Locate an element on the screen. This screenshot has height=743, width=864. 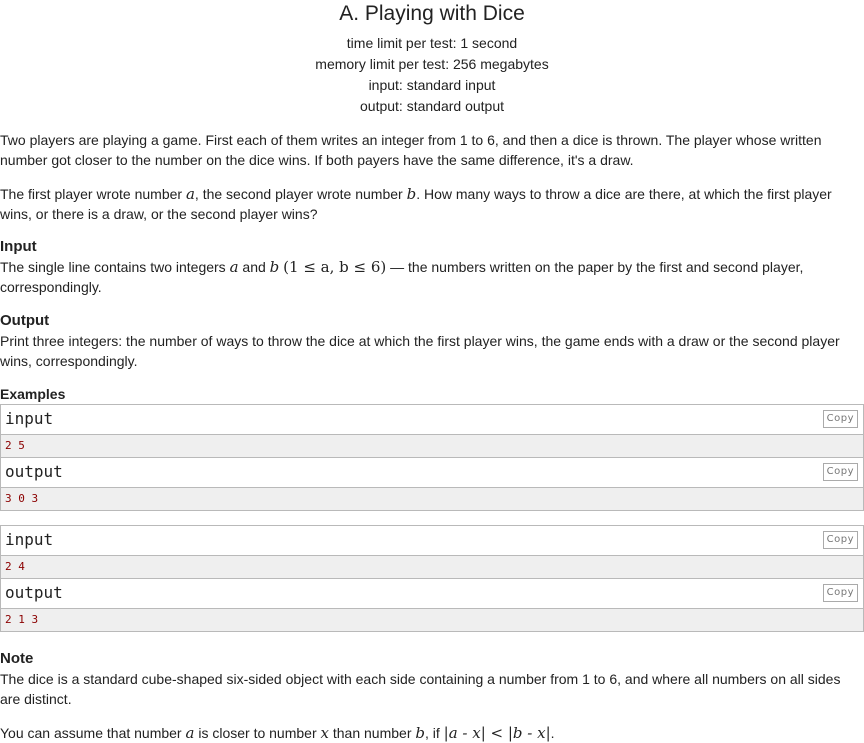
math-var-x: x is located at coordinates (324, 733).